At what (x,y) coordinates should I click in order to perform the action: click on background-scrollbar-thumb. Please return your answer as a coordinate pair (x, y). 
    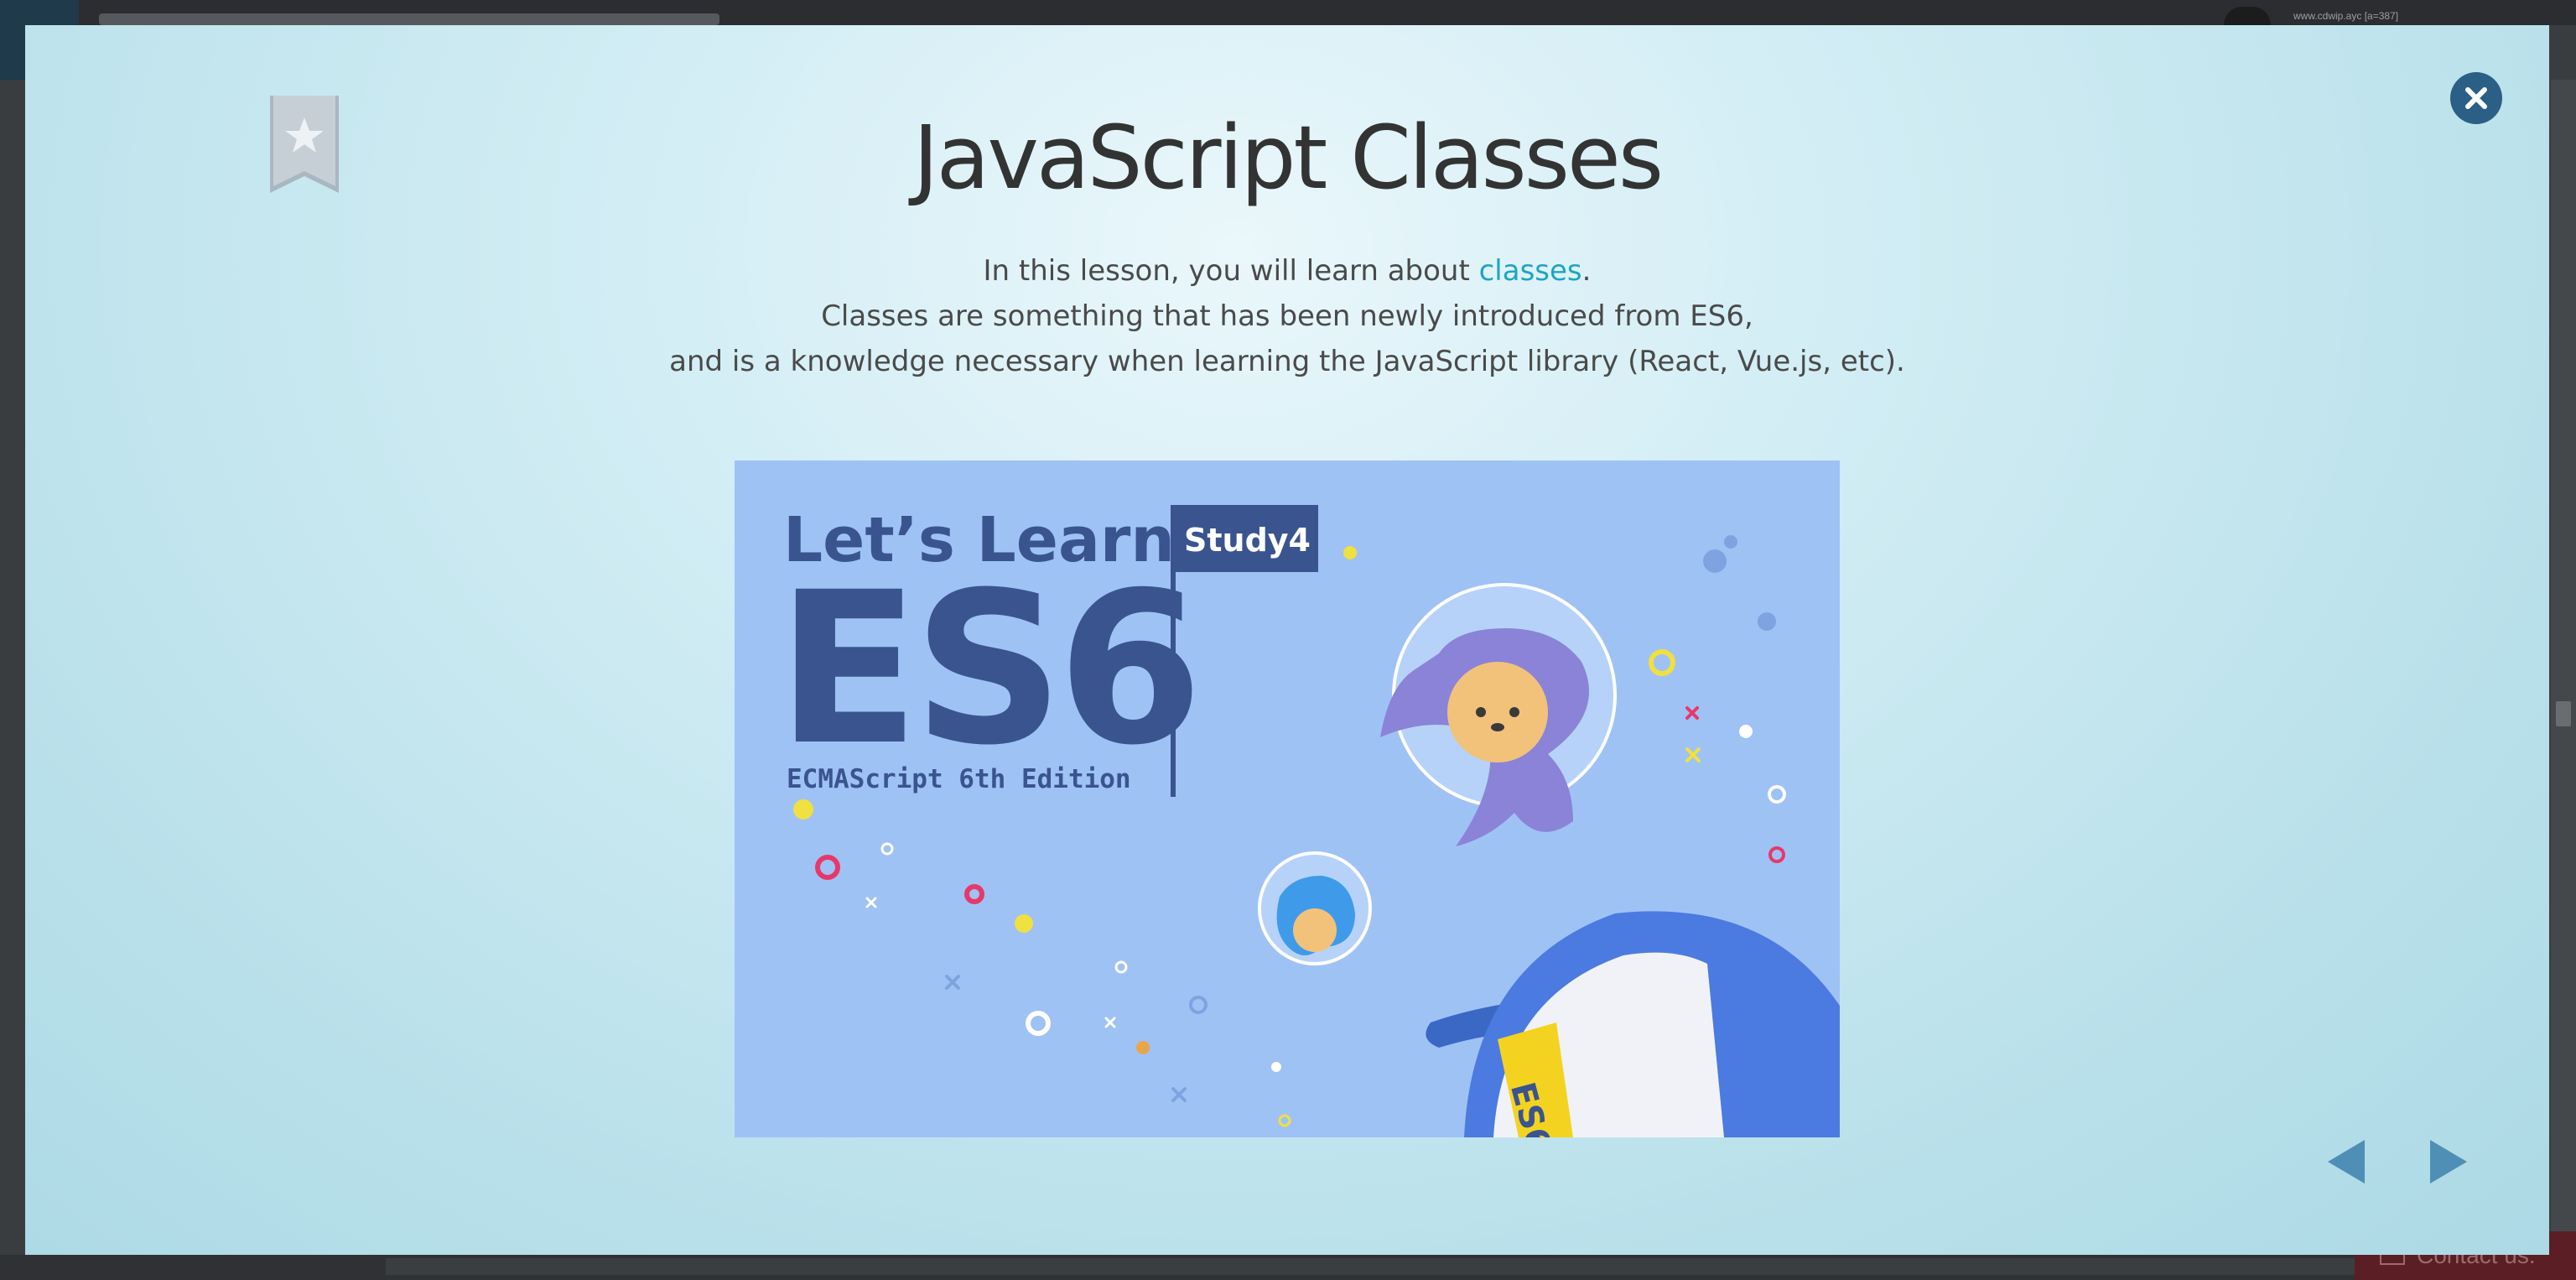
    Looking at the image, I should click on (2563, 713).